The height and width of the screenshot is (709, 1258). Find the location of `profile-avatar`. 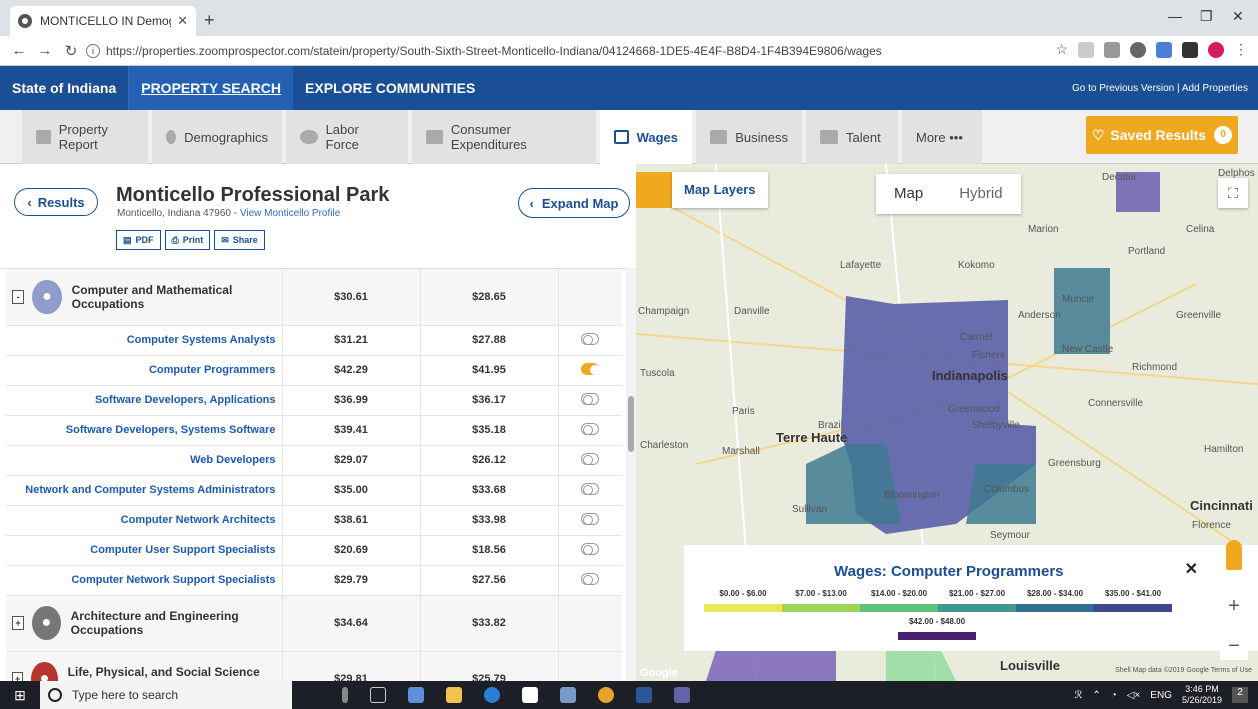

profile-avatar is located at coordinates (1216, 49).